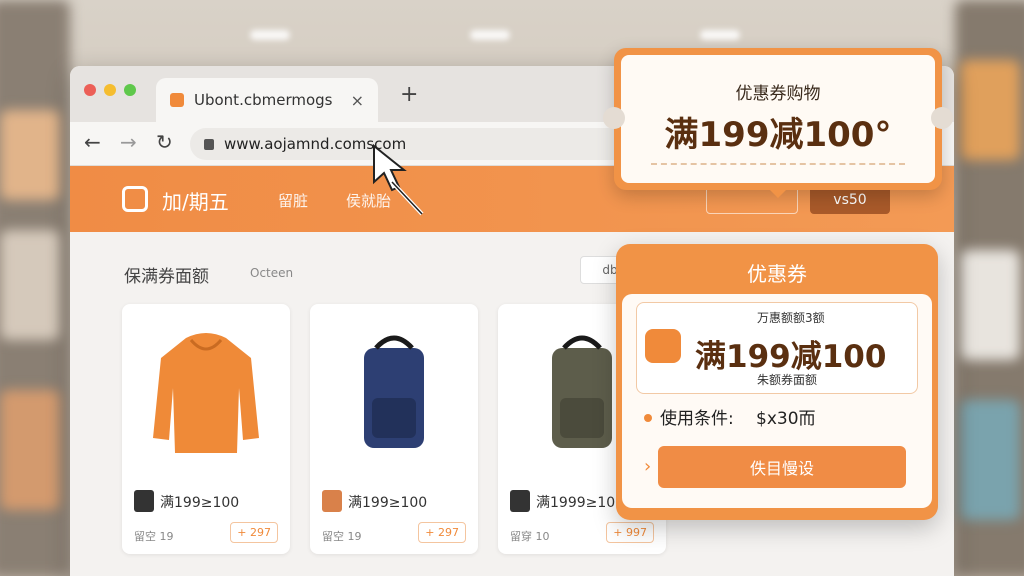 This screenshot has height=576, width=1024. Describe the element at coordinates (209, 144) in the screenshot. I see `lock-icon` at that location.